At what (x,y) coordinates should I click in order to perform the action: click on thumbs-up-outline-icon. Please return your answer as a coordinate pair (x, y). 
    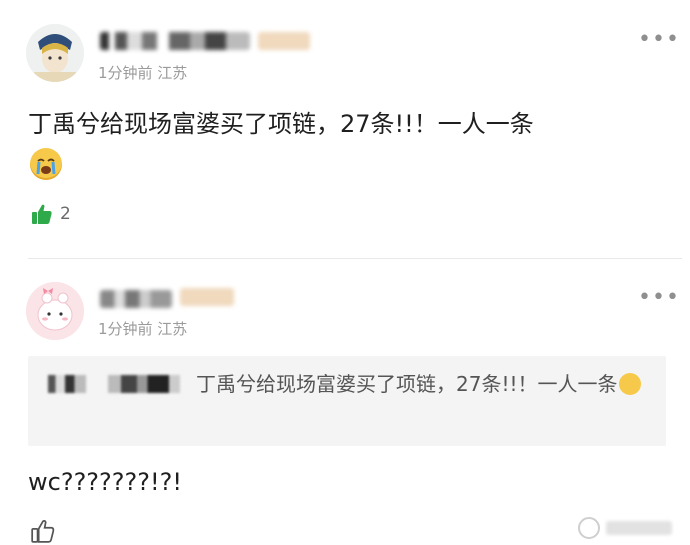
    Looking at the image, I should click on (43, 531).